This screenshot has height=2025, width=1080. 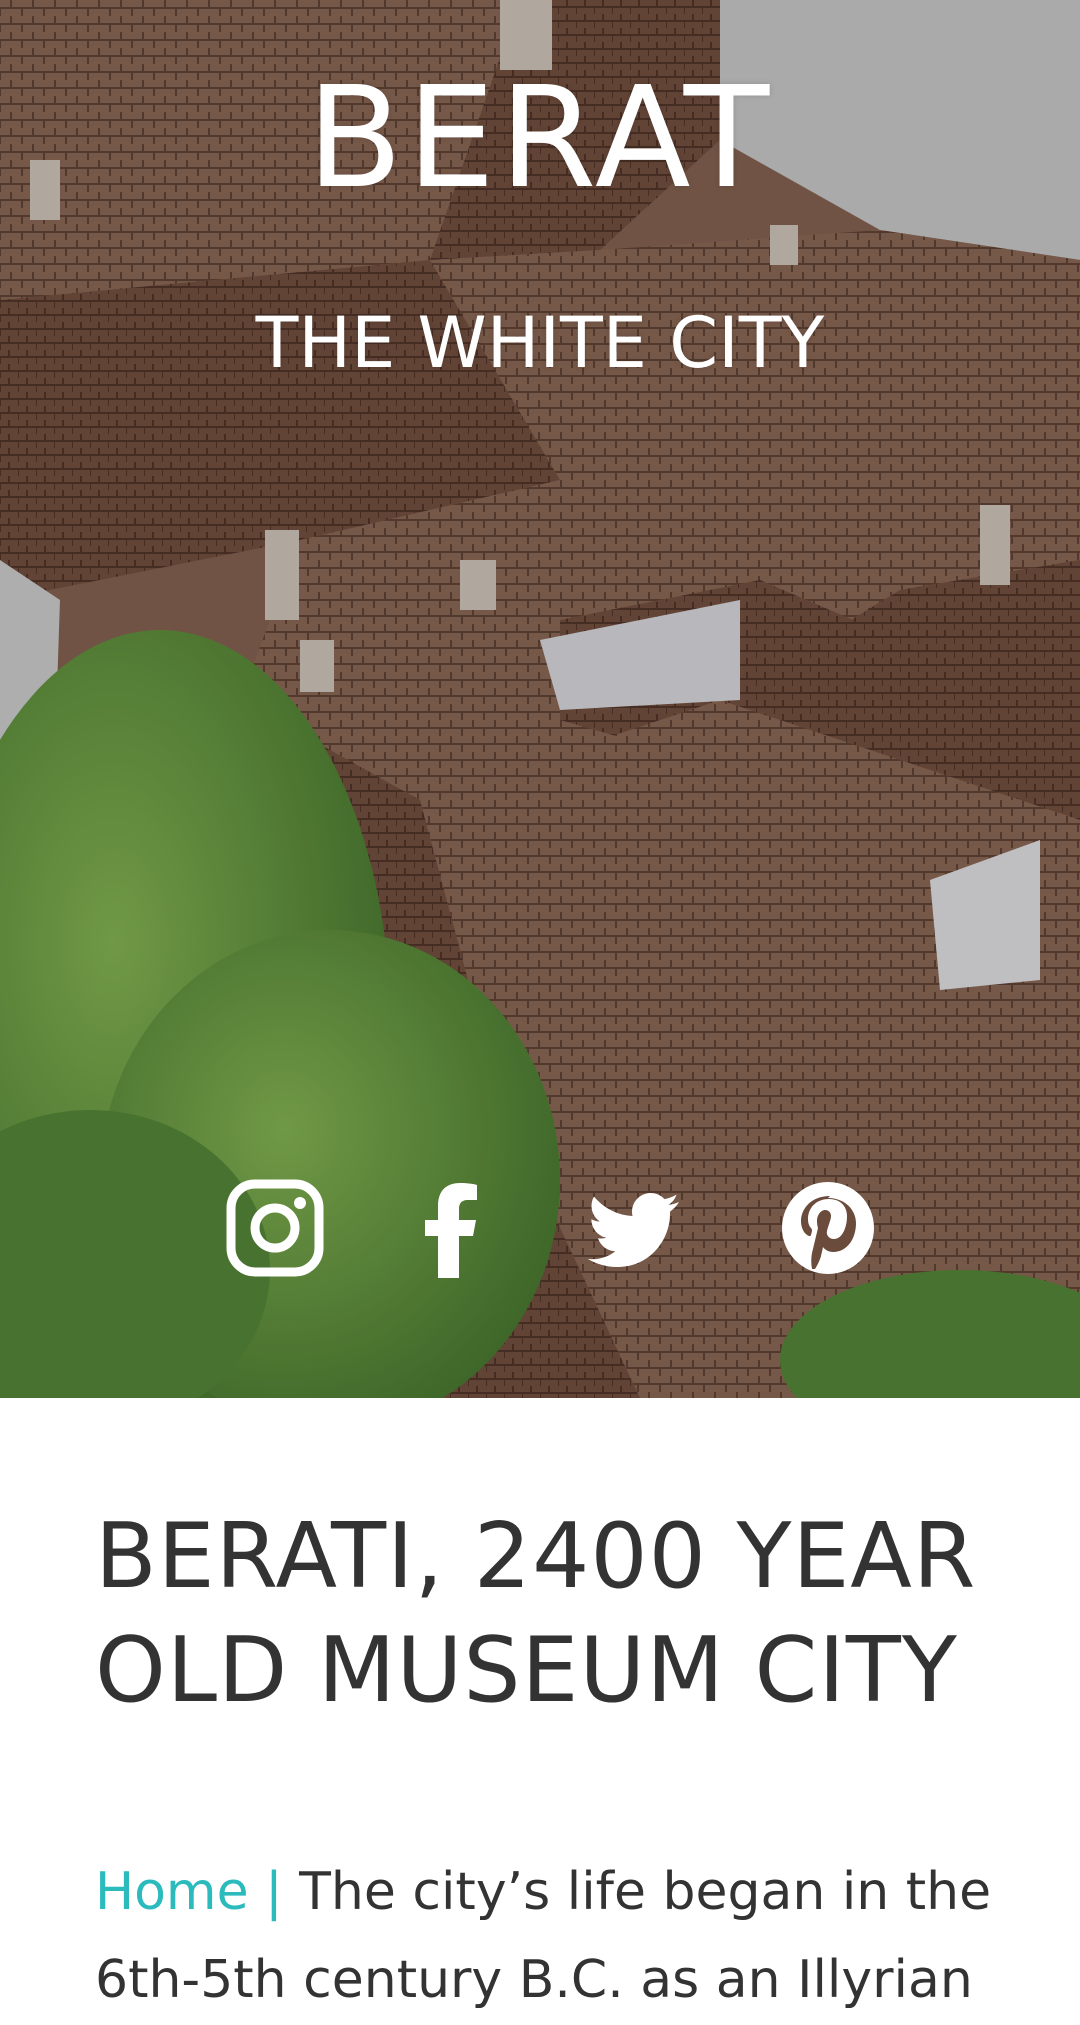 I want to click on pinterest-icon, so click(x=828, y=1228).